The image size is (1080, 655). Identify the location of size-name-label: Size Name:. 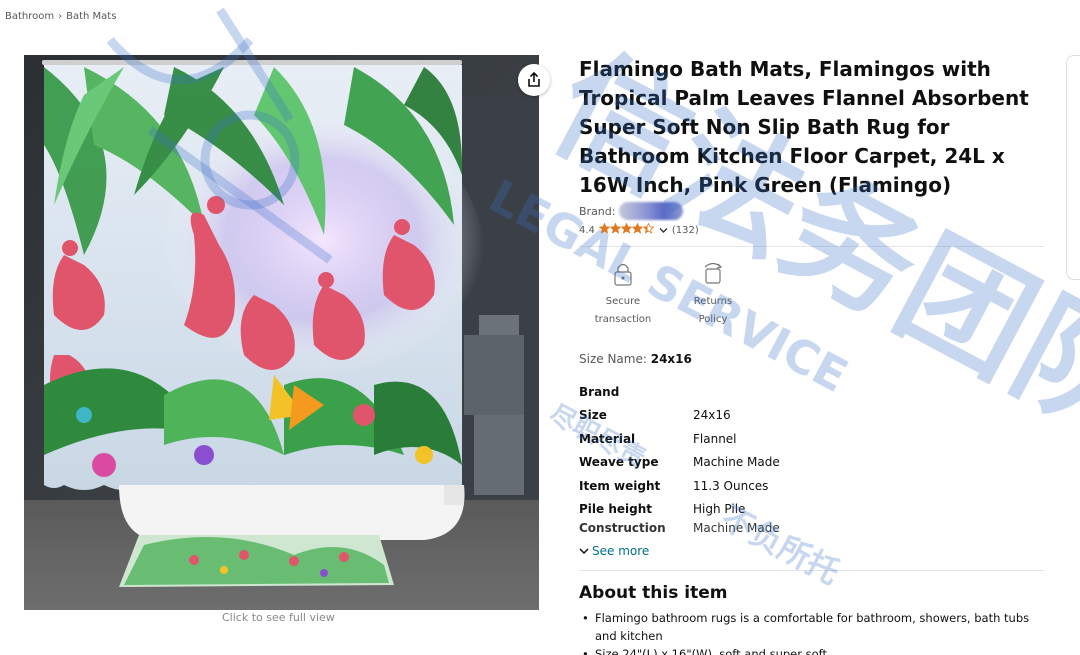
(613, 359).